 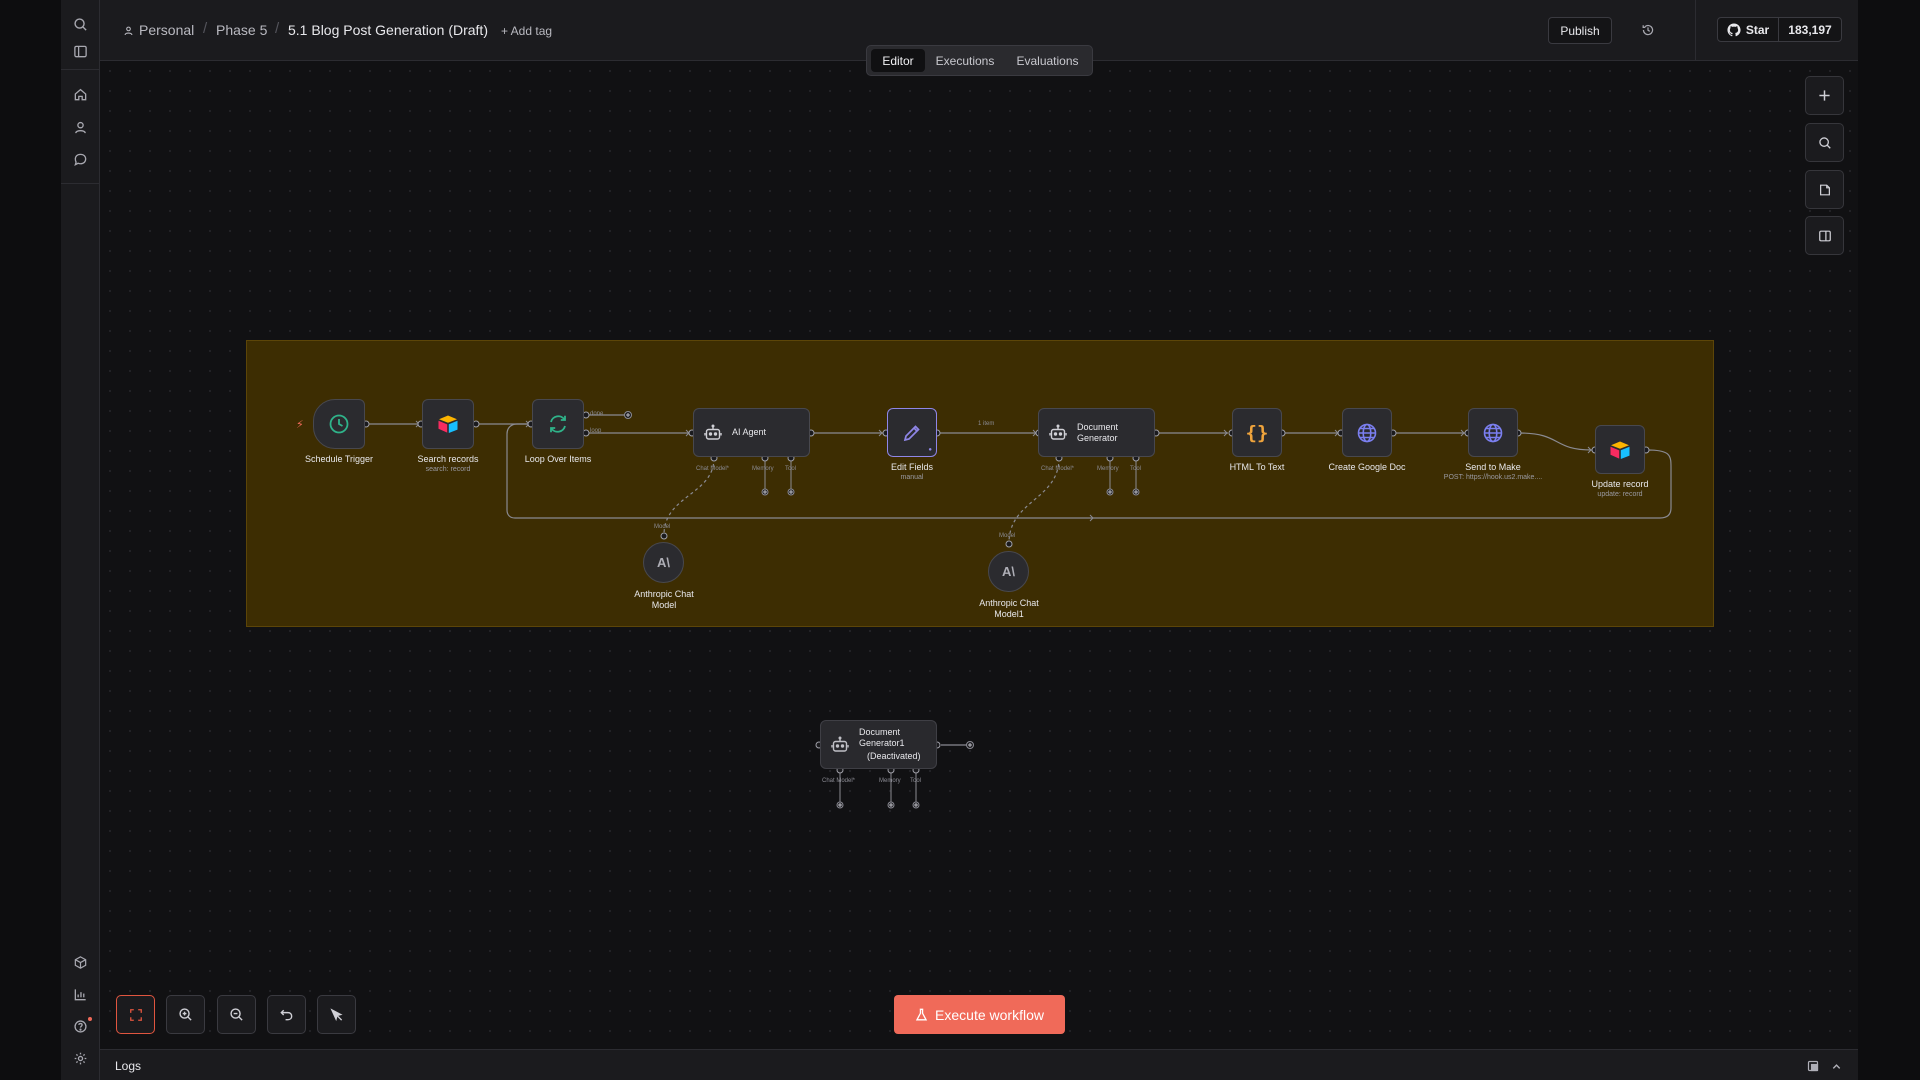 I want to click on pencil-icon, so click(x=911, y=432).